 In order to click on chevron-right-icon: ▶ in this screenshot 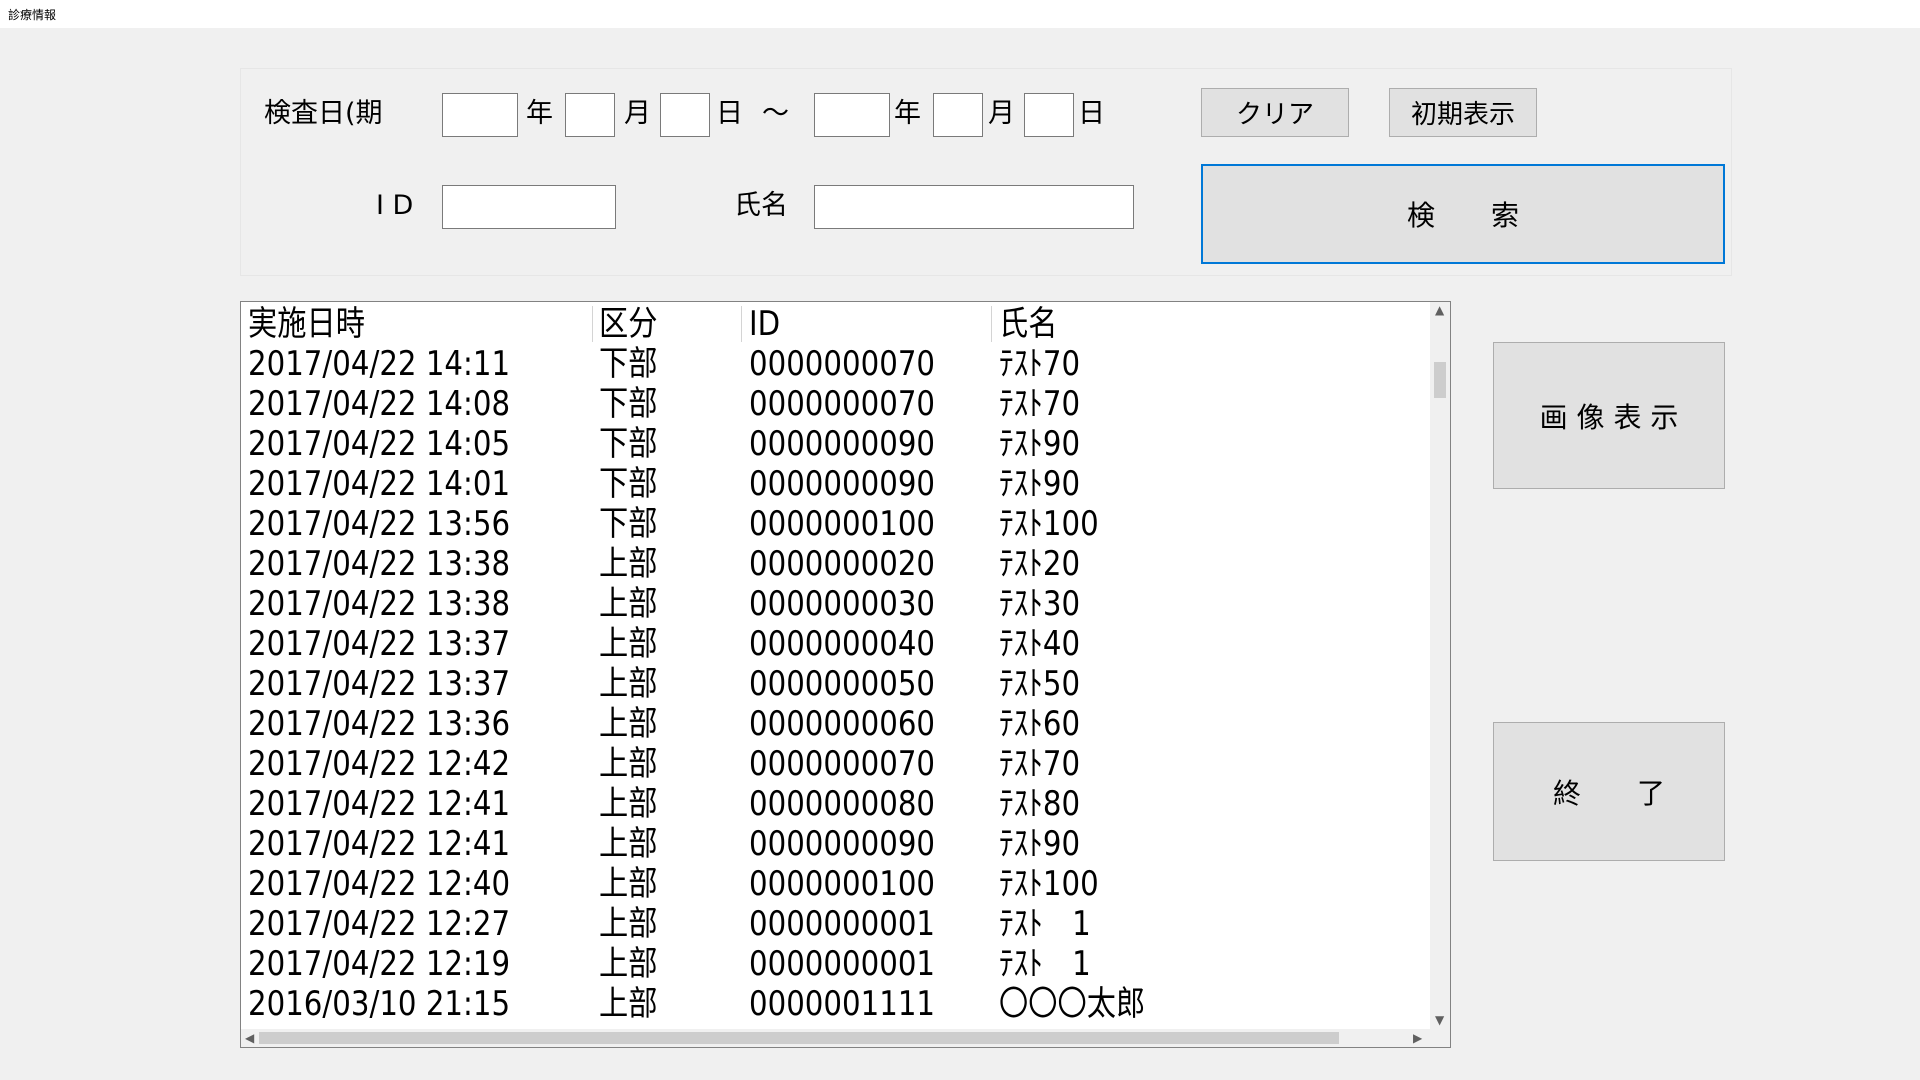, I will do `click(1417, 1038)`.